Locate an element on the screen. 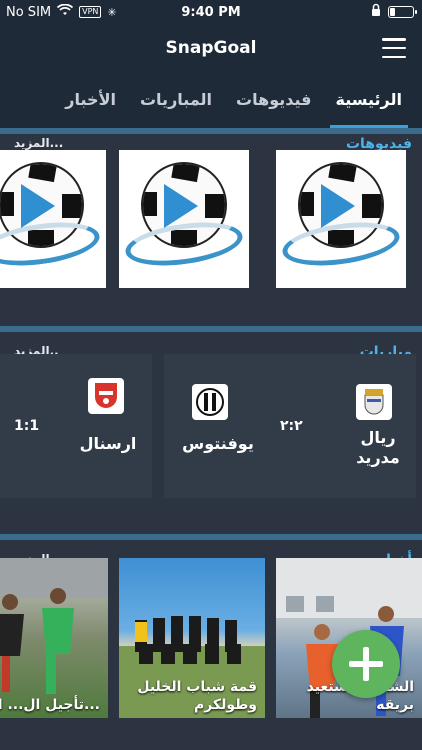 Image resolution: width=422 pixels, height=750 pixels. news-card: قمة شباب الخليل وطولكرم is located at coordinates (192, 638).